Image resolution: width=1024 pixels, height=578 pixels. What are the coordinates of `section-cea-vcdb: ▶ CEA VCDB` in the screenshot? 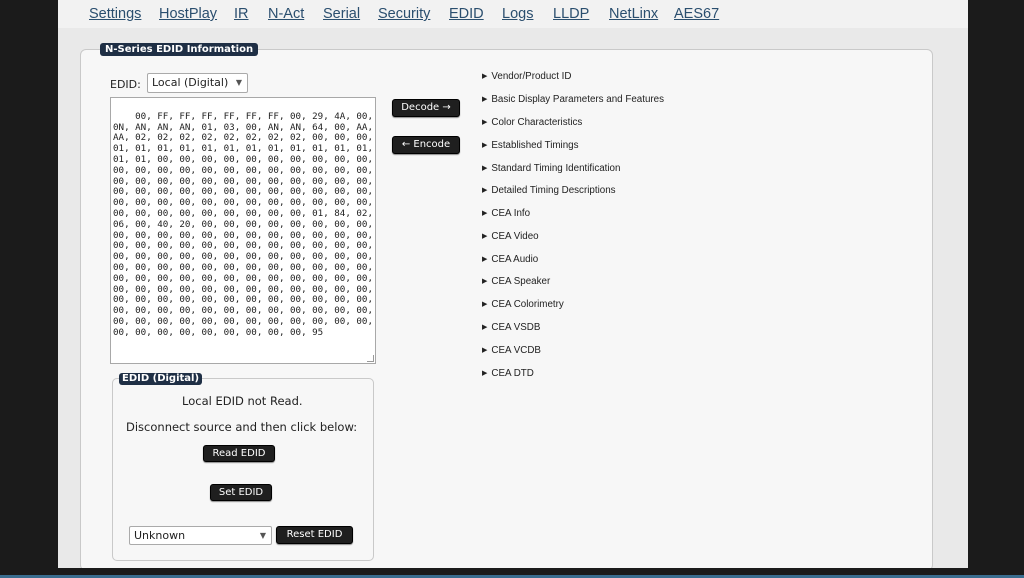 It's located at (511, 350).